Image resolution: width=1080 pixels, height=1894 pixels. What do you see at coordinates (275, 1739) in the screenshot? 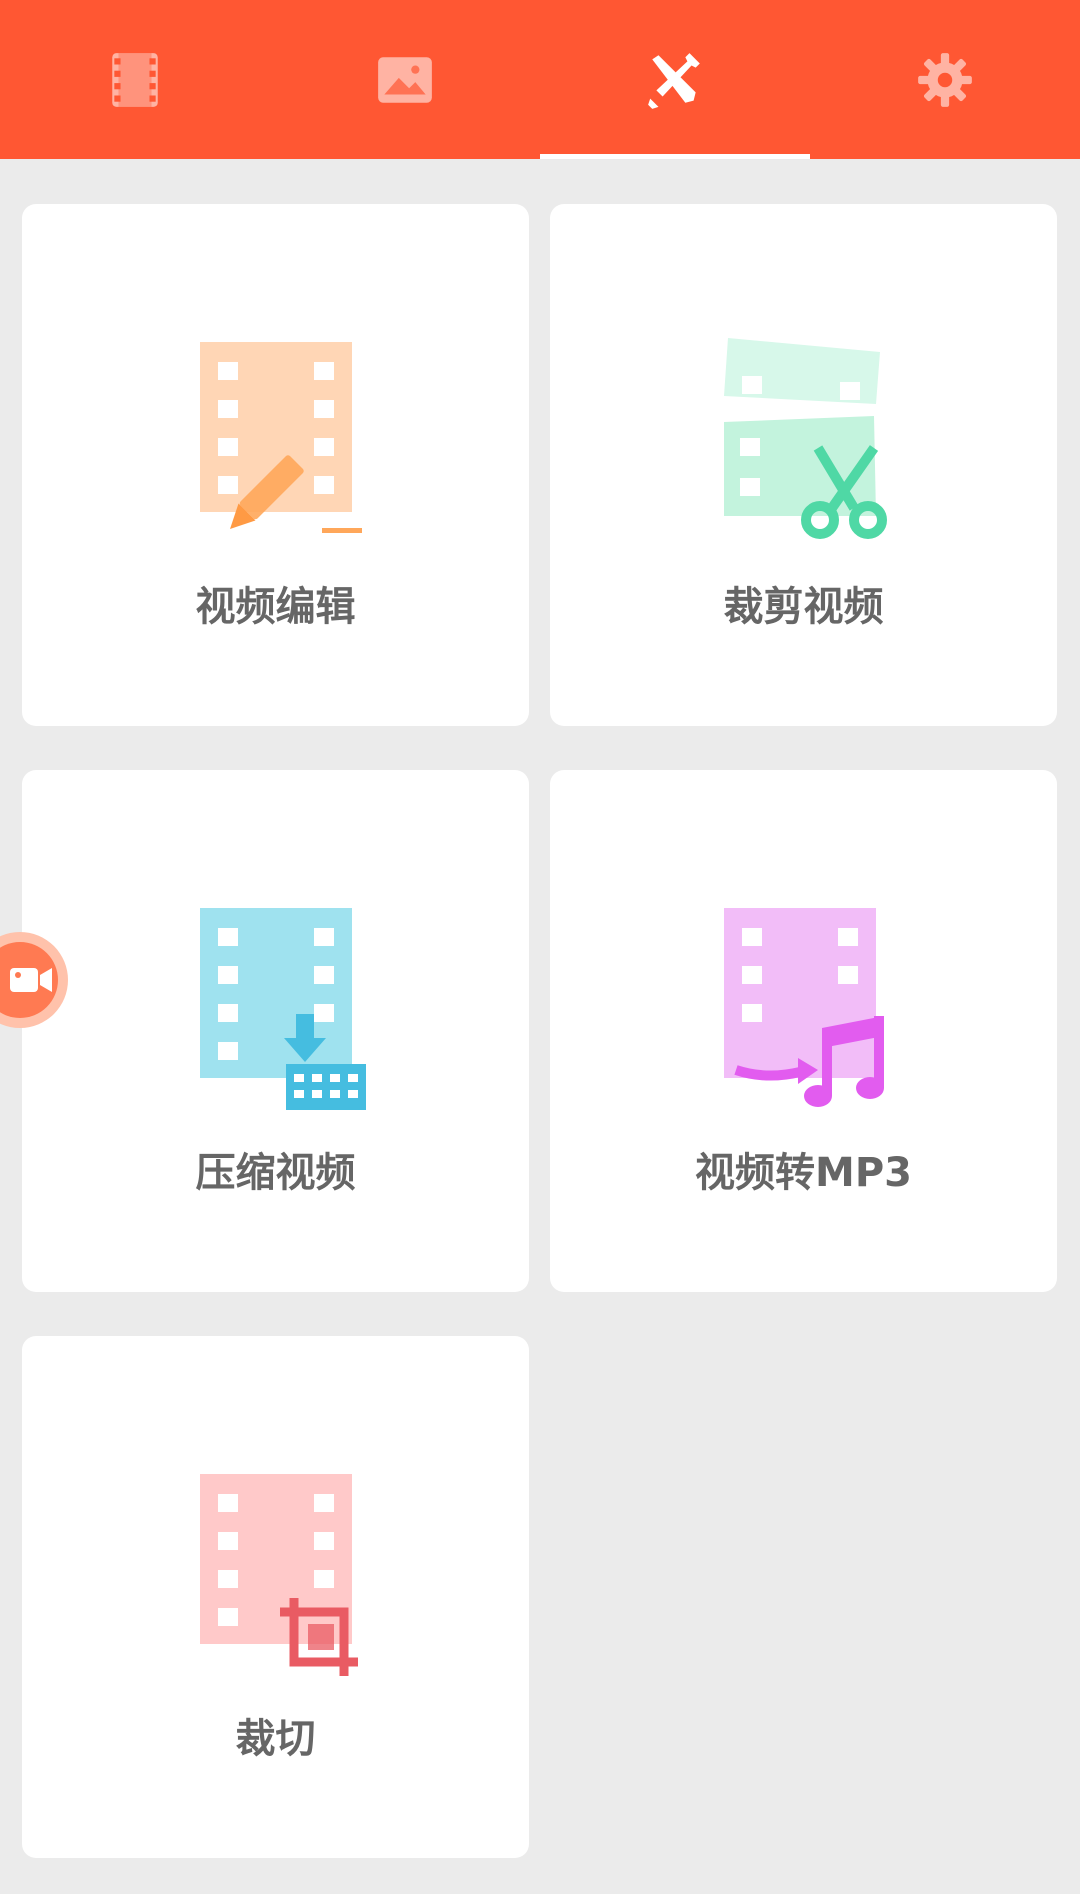
I see `tool-label: 裁切` at bounding box center [275, 1739].